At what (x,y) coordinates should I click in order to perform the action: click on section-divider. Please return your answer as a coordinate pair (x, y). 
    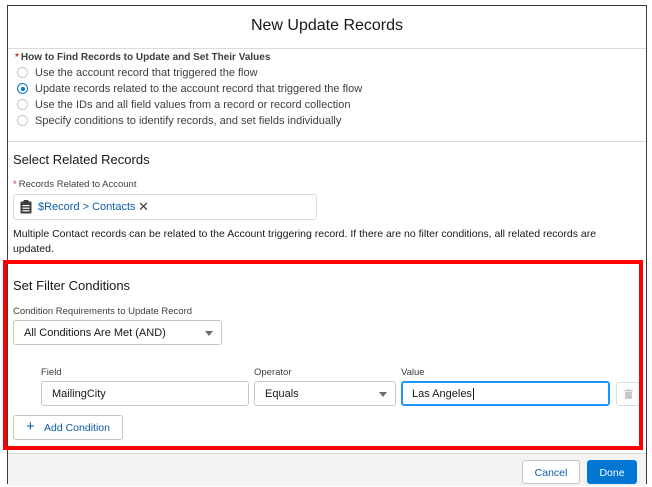
    Looking at the image, I should click on (327, 141).